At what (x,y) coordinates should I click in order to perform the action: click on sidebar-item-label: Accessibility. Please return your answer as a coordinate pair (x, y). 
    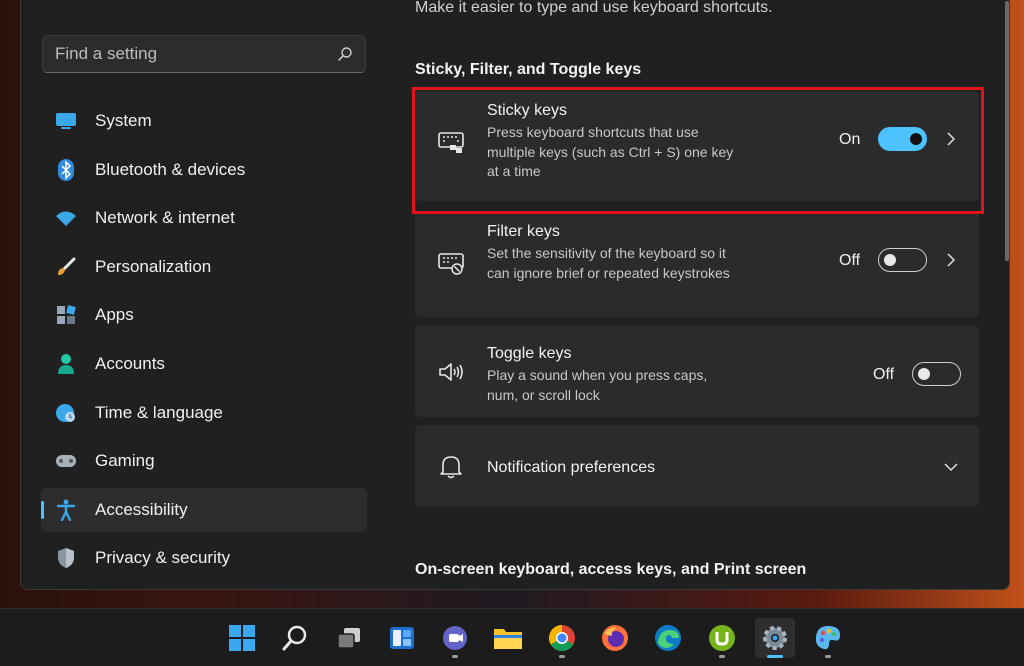
    Looking at the image, I should click on (141, 509).